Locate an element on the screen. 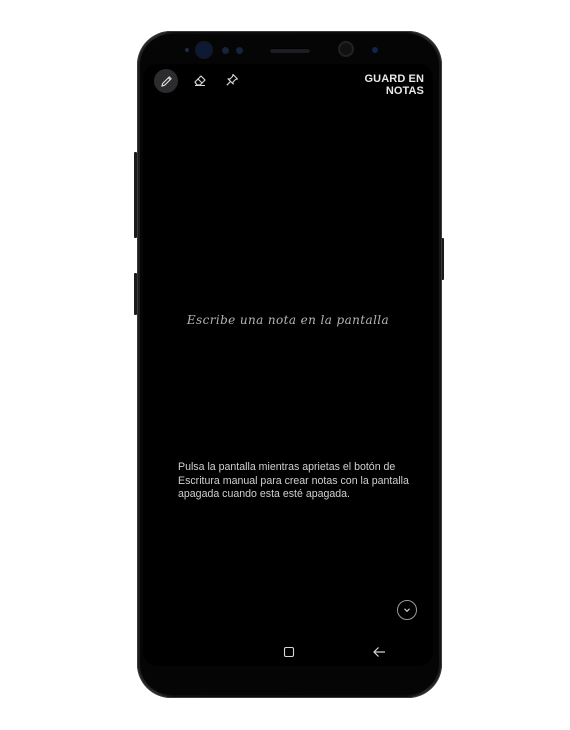 The width and height of the screenshot is (570, 730). pin-icon is located at coordinates (232, 79).